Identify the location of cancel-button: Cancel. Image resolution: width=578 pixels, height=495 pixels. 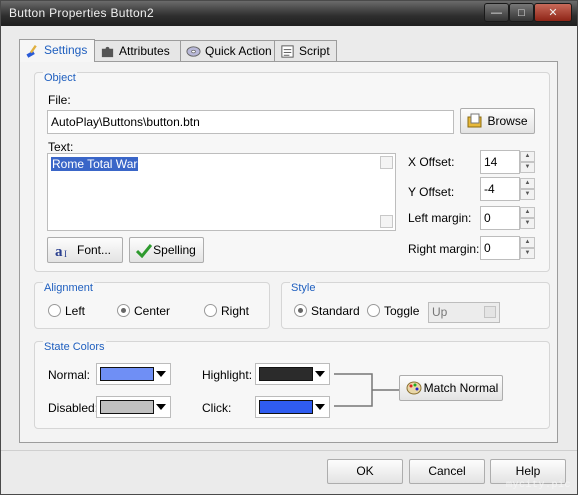
(447, 471).